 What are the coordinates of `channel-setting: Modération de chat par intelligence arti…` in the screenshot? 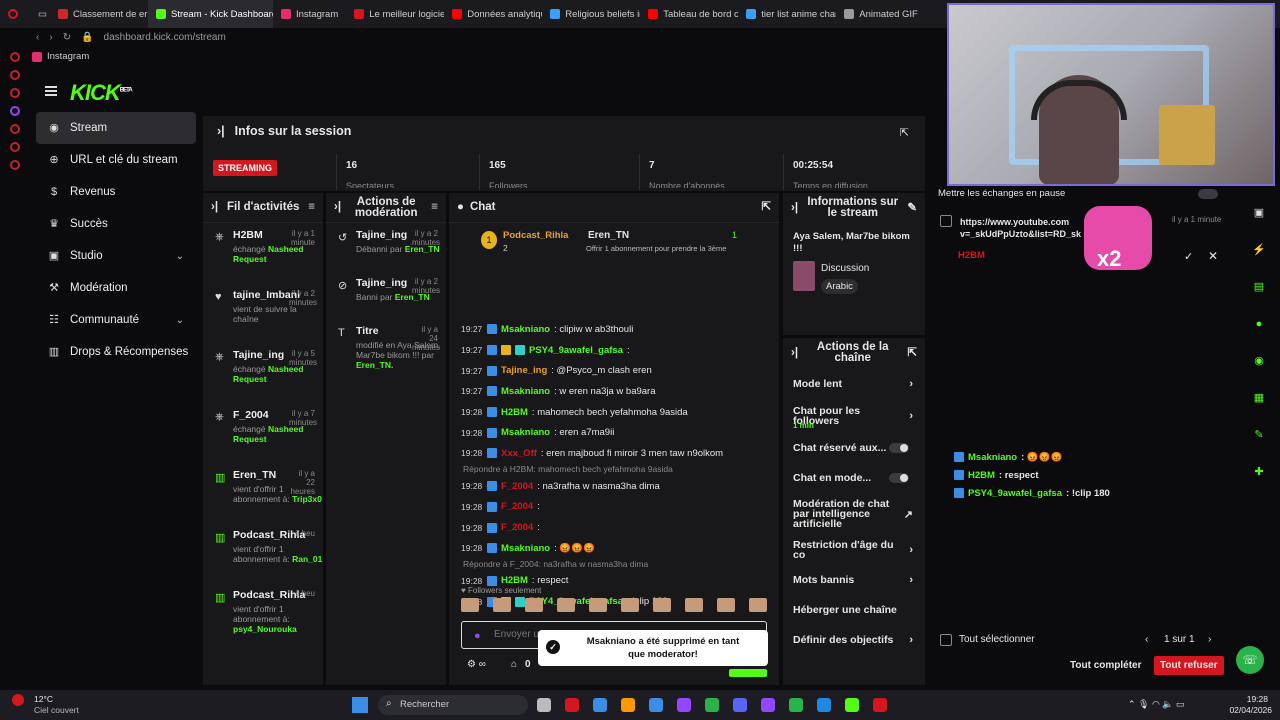 It's located at (854, 514).